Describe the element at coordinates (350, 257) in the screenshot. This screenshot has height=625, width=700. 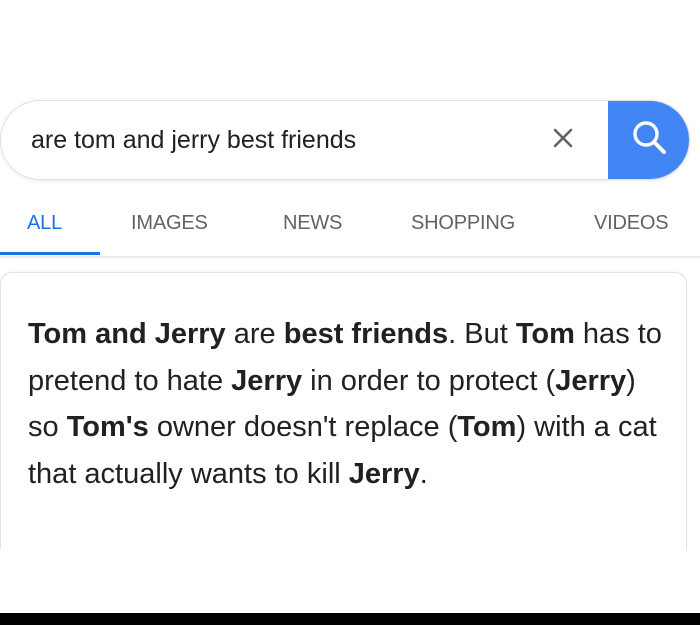
I see `tabs-divider` at that location.